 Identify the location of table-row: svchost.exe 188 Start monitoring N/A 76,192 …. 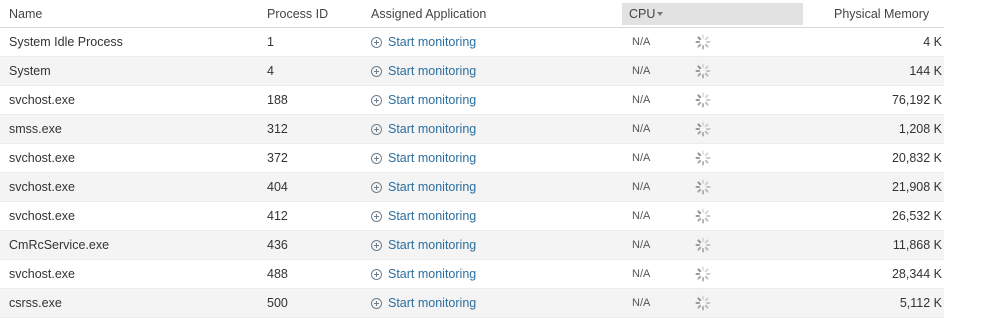
(472, 100).